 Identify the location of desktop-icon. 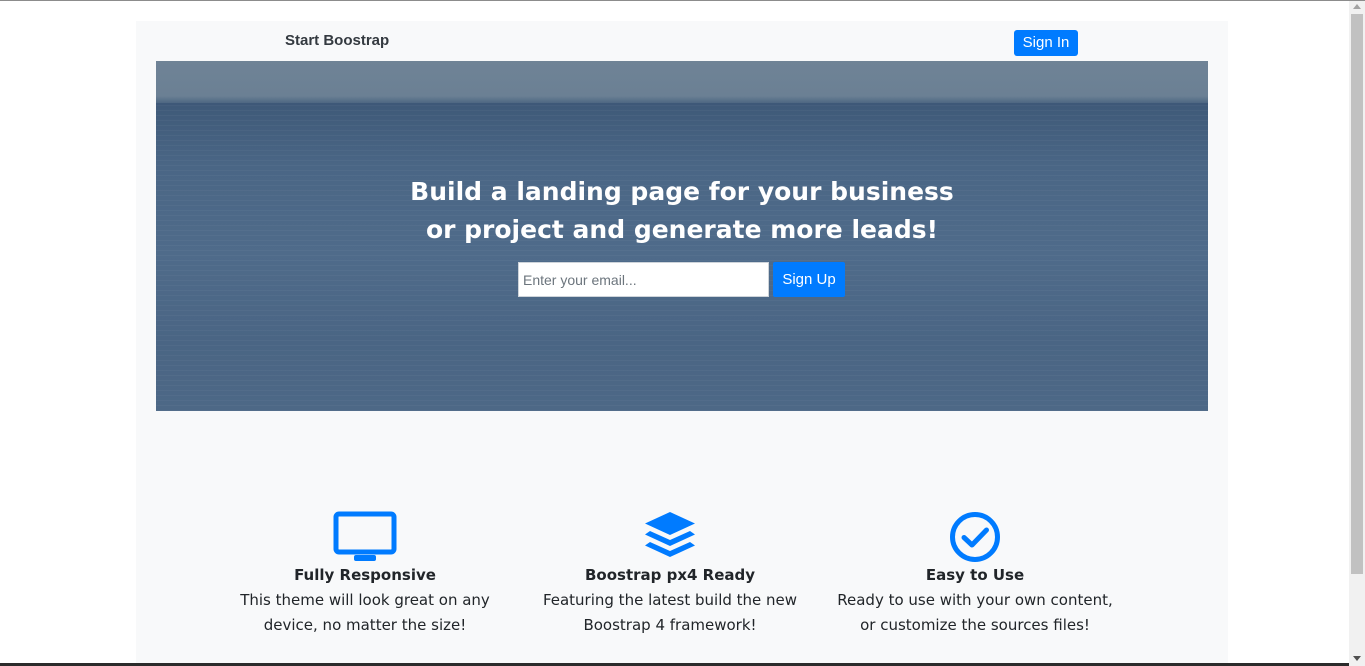
(365, 536).